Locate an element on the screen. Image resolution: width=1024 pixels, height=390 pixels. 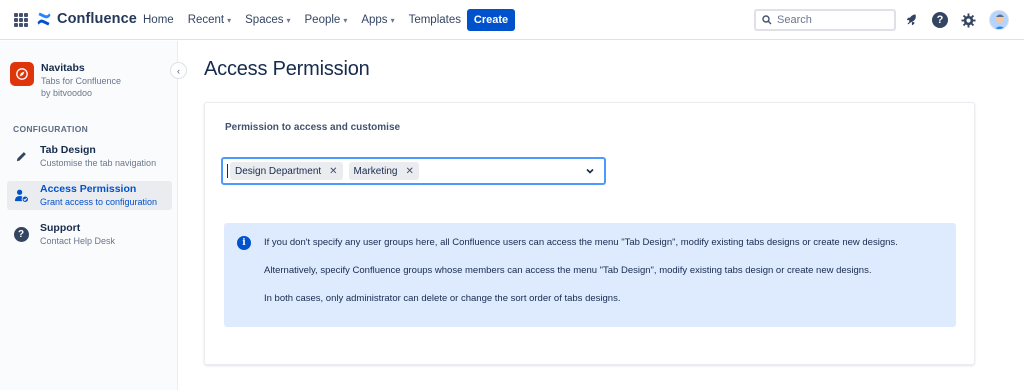
sidebar-item-tab-design: Tab Design Customise the tab navigation is located at coordinates (89, 156).